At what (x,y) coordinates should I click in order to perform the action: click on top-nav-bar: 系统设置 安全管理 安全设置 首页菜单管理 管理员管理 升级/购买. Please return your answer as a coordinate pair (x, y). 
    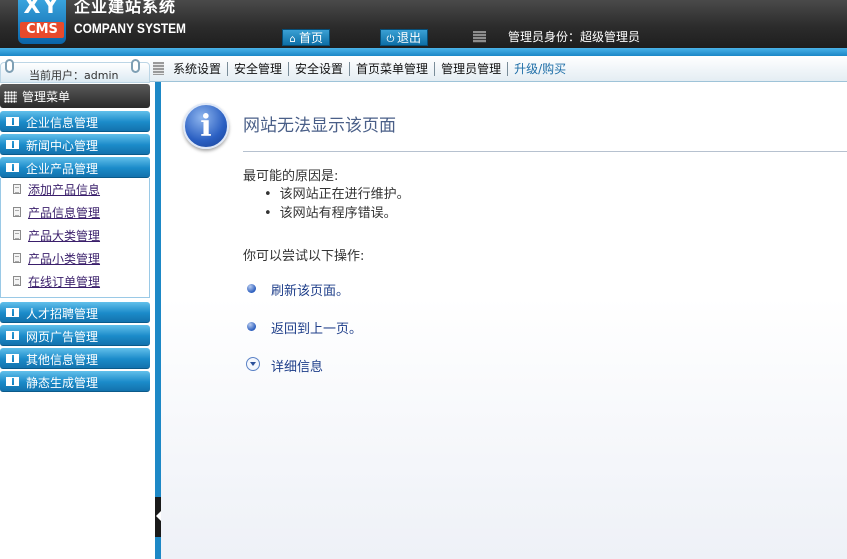
    Looking at the image, I should click on (498, 69).